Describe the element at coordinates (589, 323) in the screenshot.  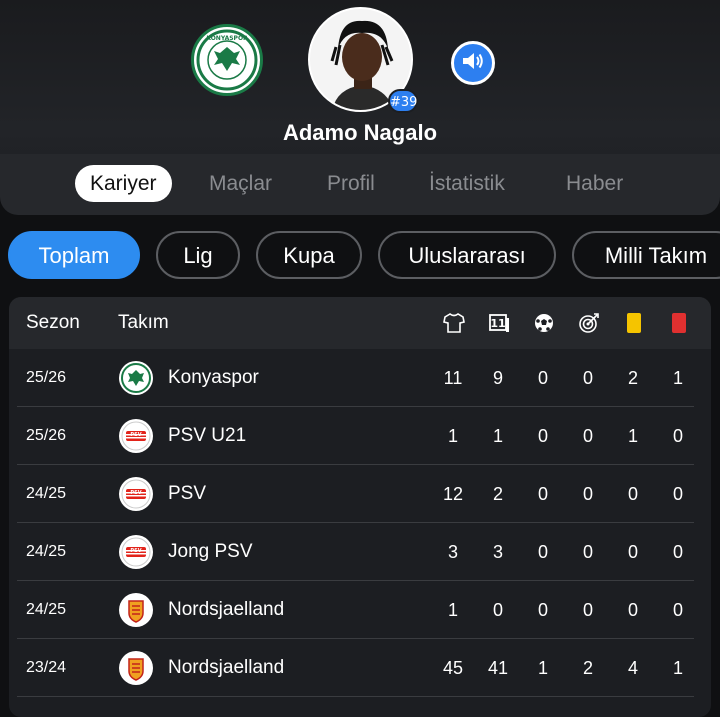
I see `target-icon` at that location.